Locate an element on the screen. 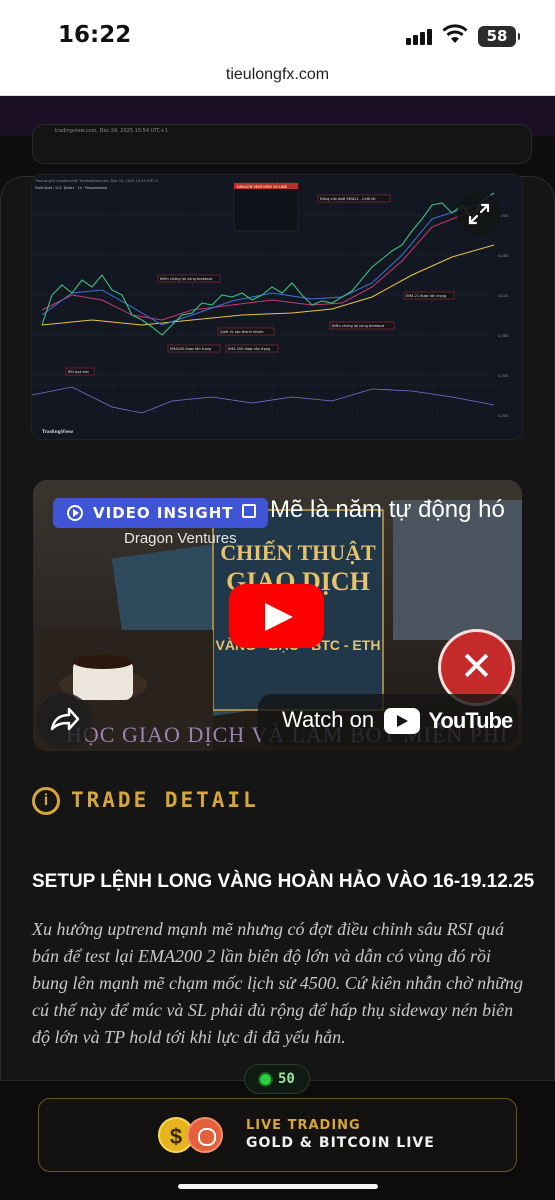  video-insight-label: VIDEO INSIGHT is located at coordinates (163, 513).